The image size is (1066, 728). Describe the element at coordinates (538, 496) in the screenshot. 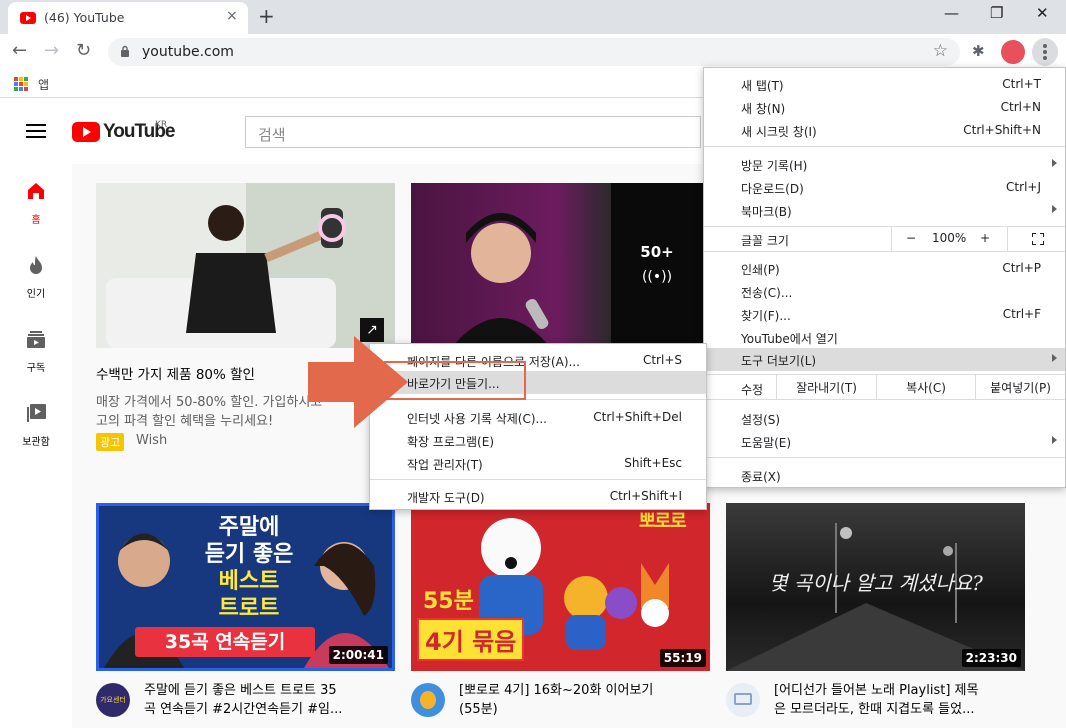

I see `submenu-item-developer-tools: 개발자 도구(D) Ctrl+Shift+I` at that location.